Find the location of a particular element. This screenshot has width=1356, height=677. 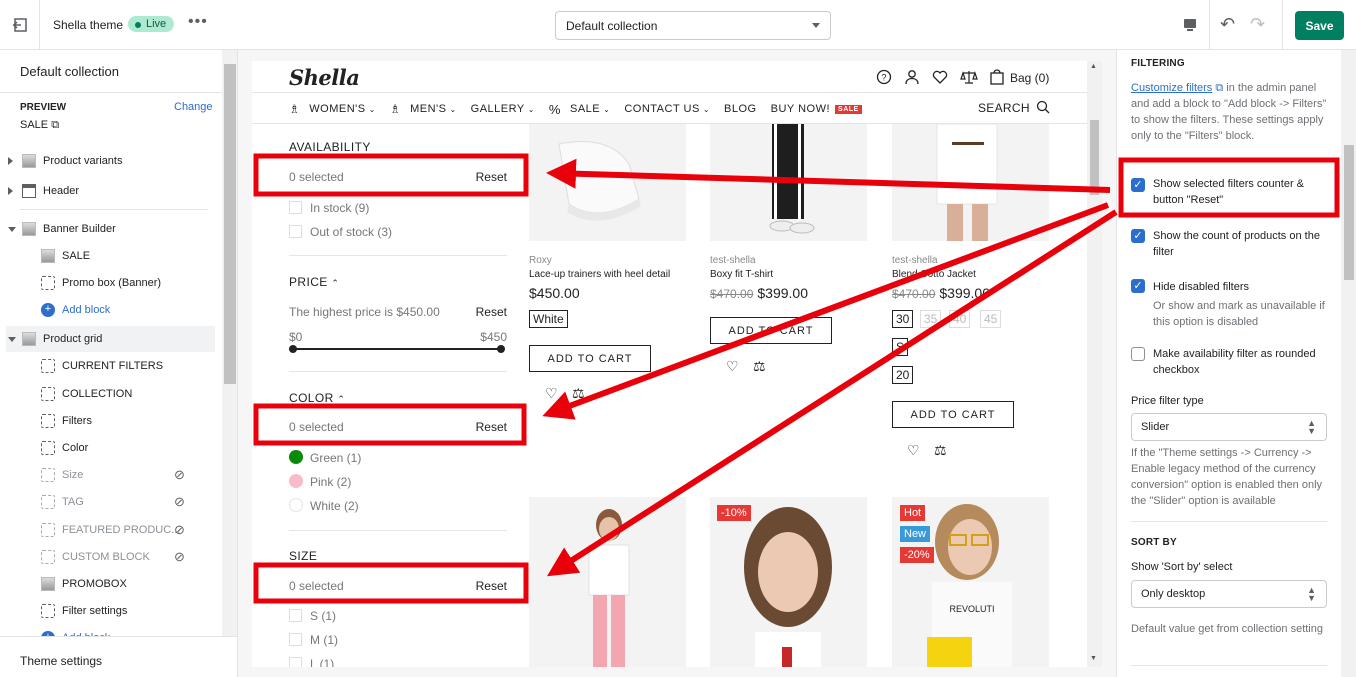

collection-select: Default collection is located at coordinates (693, 25).